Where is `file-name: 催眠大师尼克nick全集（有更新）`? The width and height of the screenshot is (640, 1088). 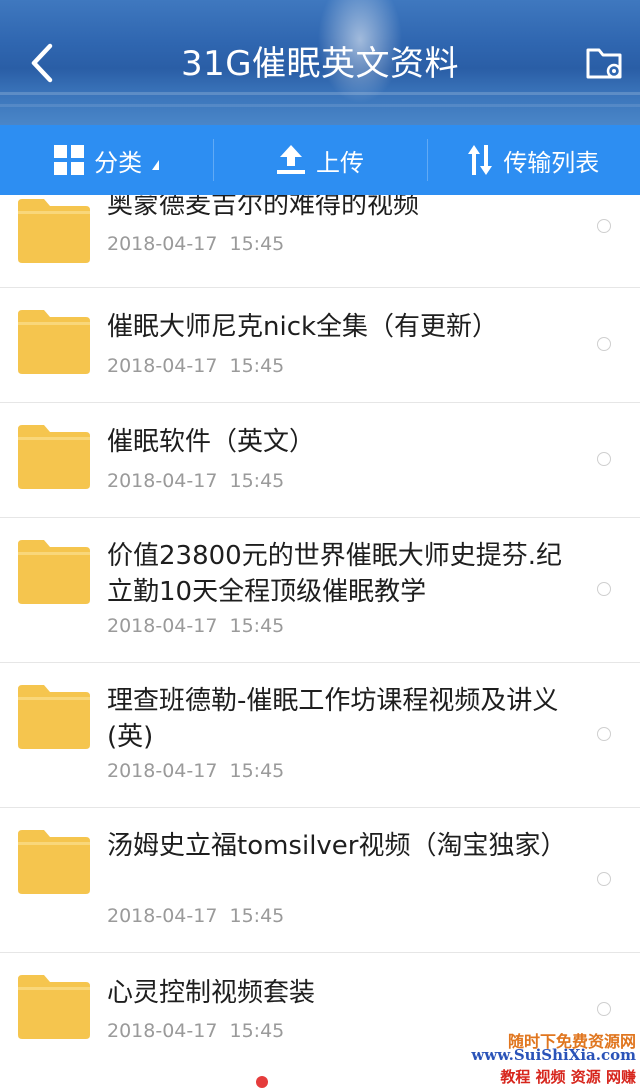 file-name: 催眠大师尼克nick全集（有更新） is located at coordinates (303, 327).